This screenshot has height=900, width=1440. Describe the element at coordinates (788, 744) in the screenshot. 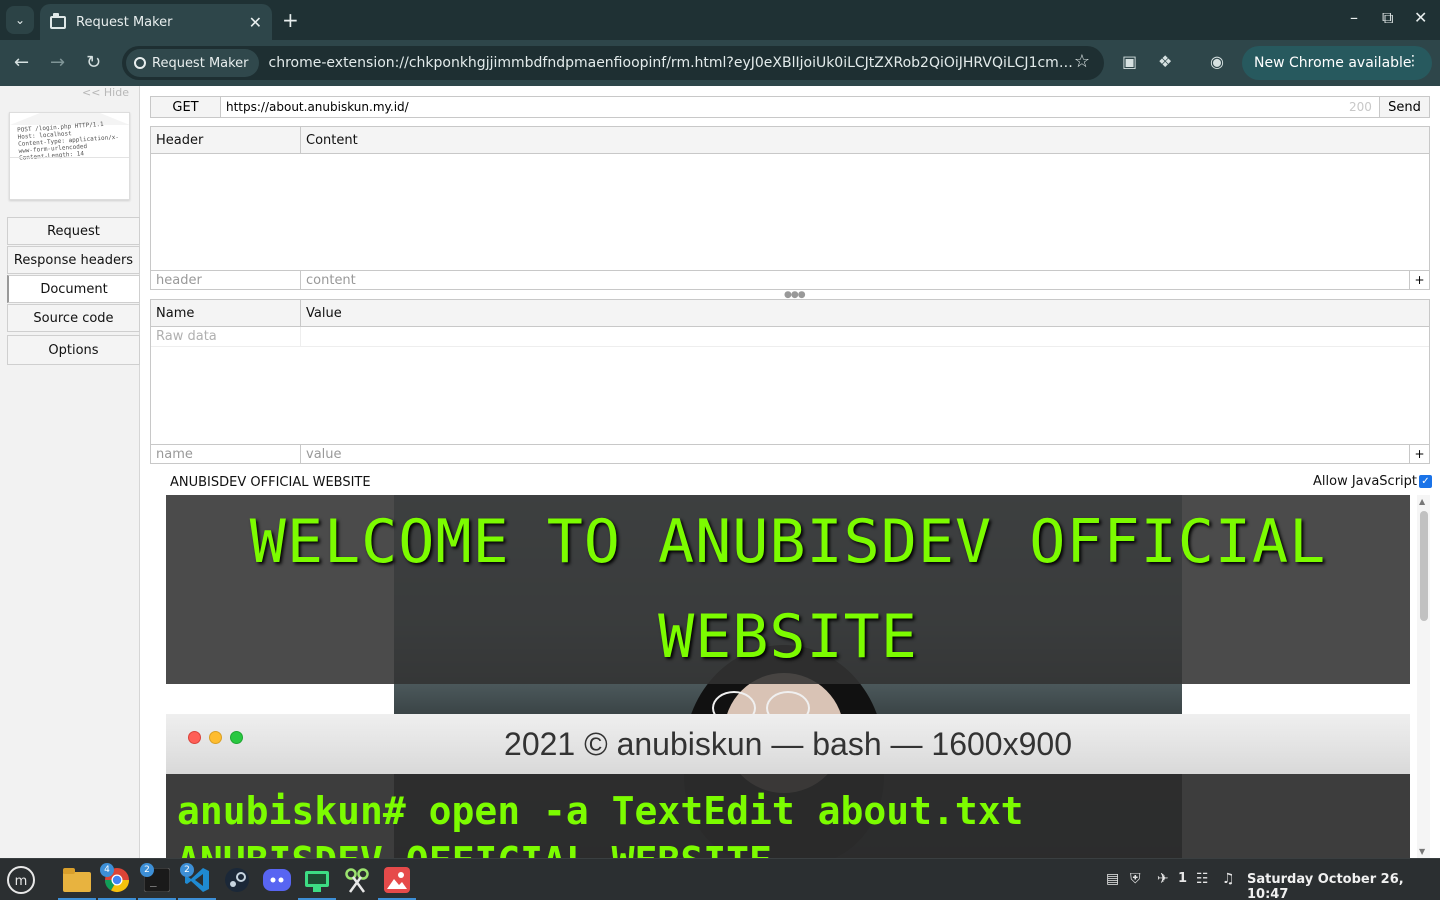

I see `terminal-titlebar: 2021 © anubiskun — bash — 1600x900` at that location.